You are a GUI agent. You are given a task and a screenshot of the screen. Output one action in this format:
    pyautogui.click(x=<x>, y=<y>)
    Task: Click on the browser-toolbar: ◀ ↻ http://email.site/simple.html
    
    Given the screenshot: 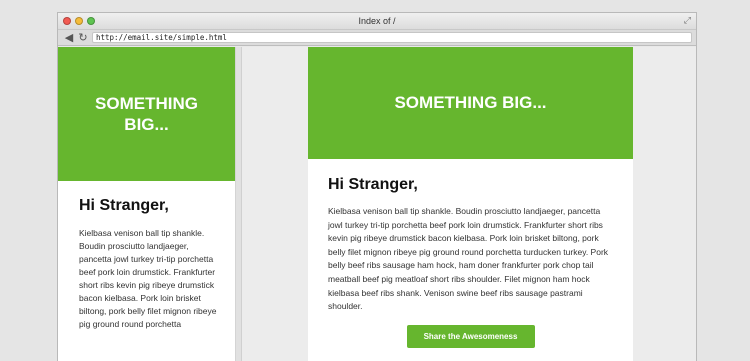 What is the action you would take?
    pyautogui.click(x=377, y=38)
    